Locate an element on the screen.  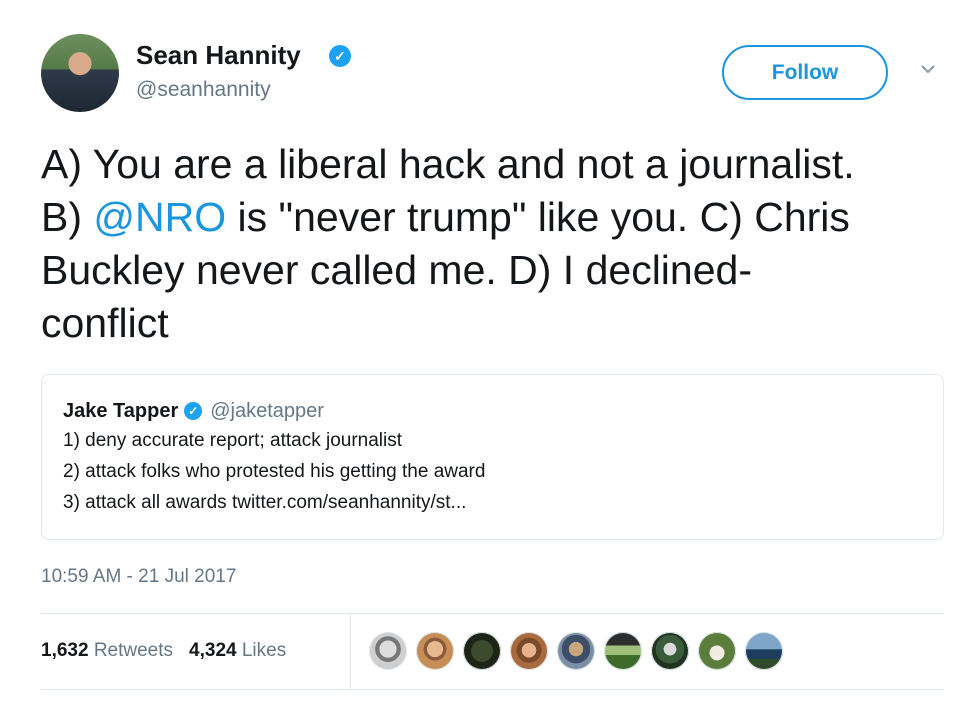
author-name: Sean Hannity is located at coordinates (218, 55).